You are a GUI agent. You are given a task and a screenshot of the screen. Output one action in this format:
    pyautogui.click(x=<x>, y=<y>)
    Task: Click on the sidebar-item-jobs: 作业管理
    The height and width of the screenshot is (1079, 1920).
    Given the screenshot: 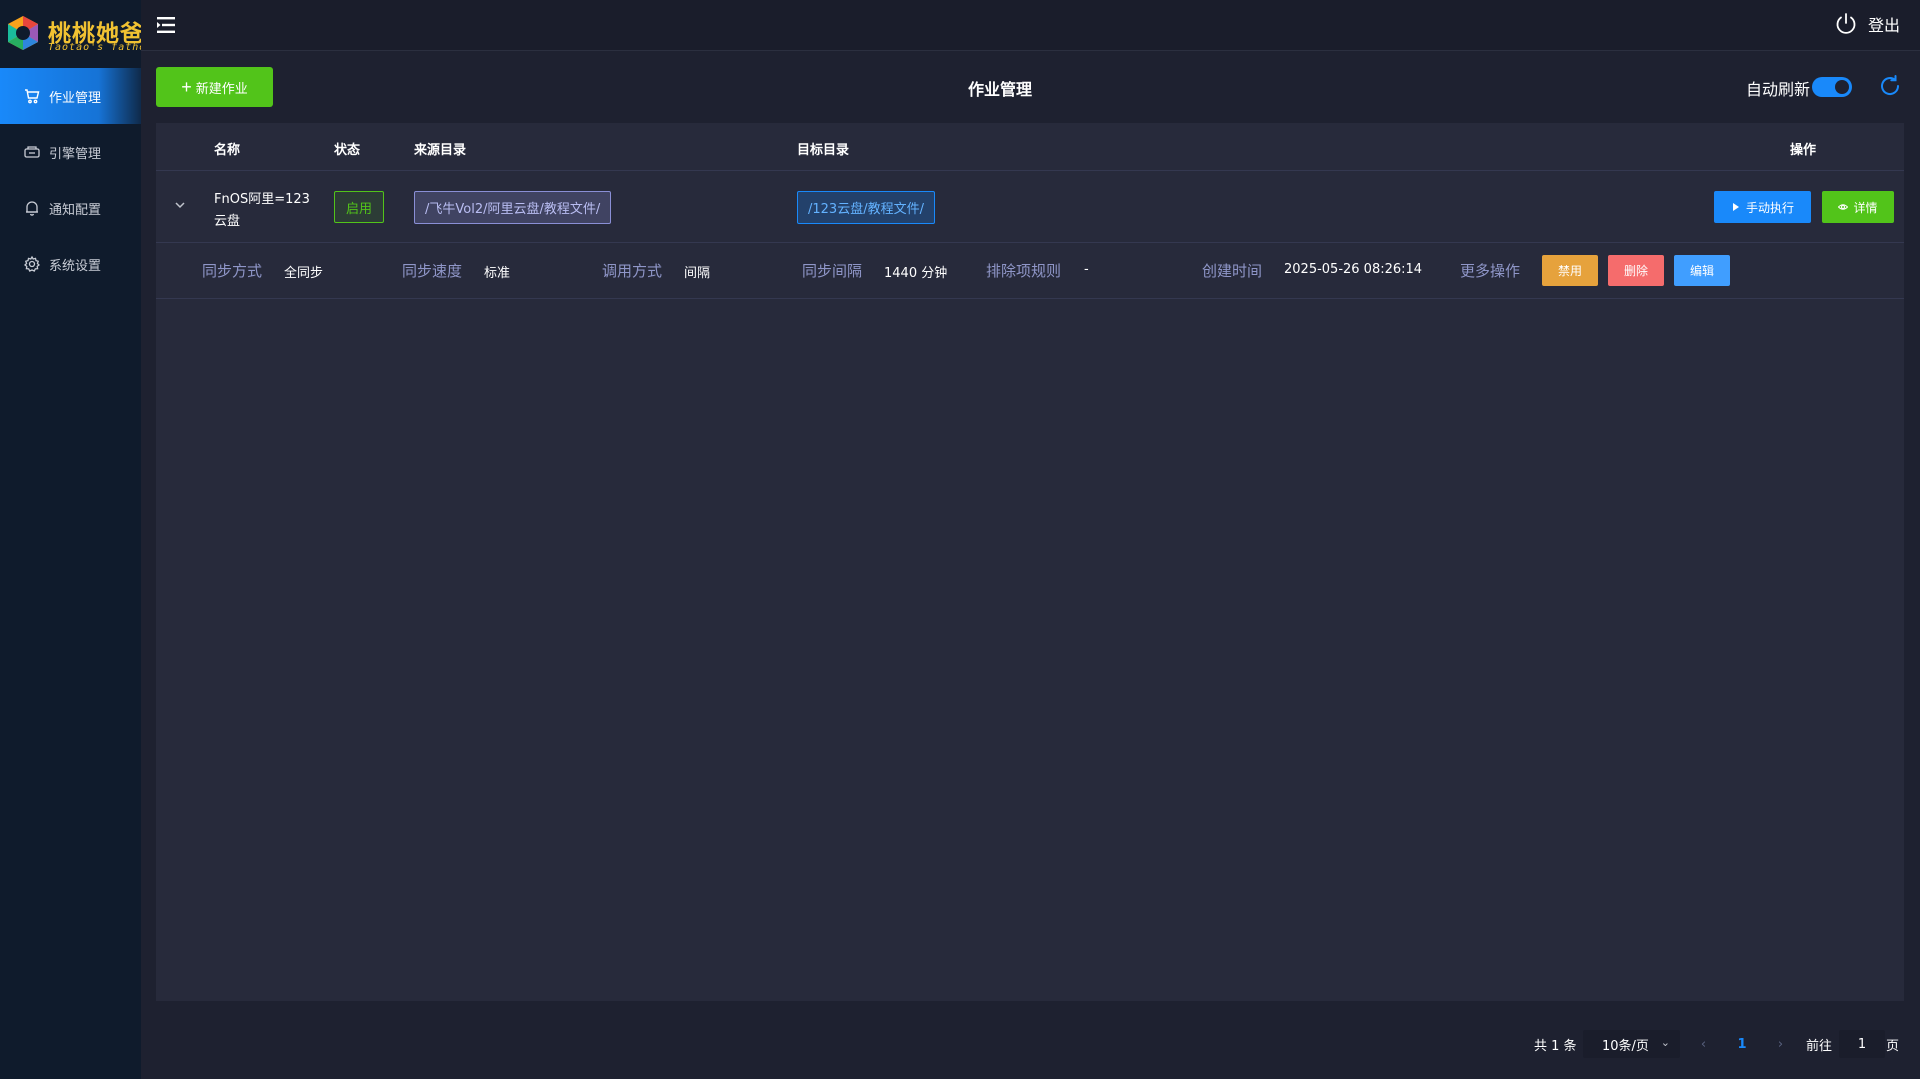 What is the action you would take?
    pyautogui.click(x=70, y=96)
    